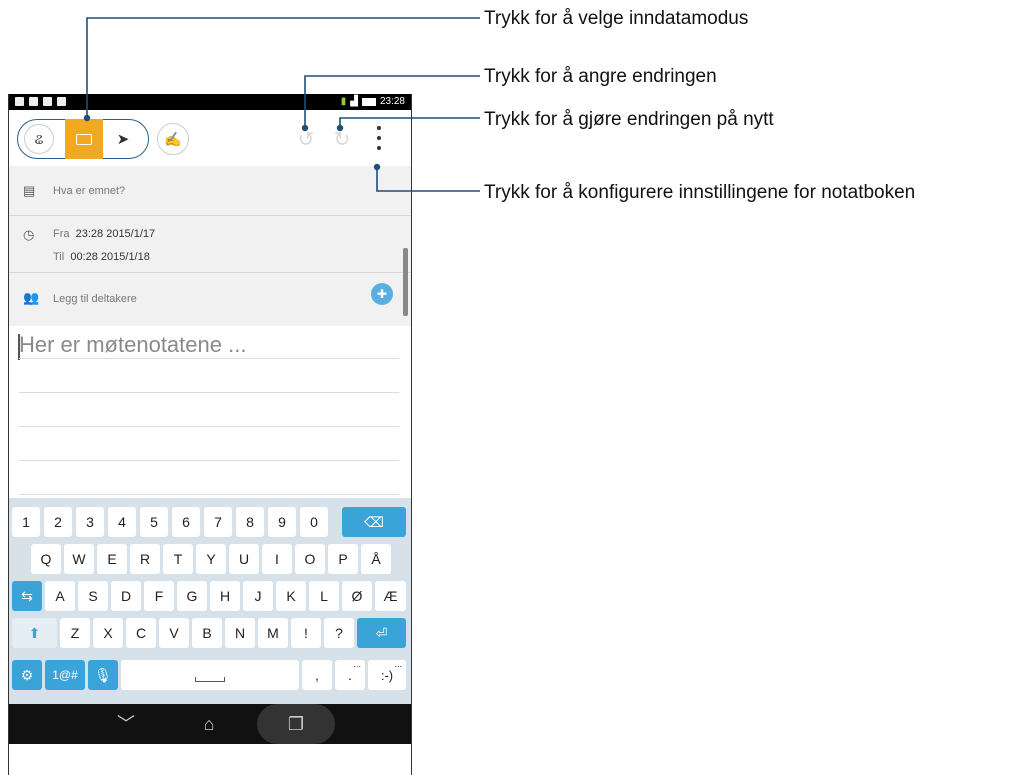  Describe the element at coordinates (392, 101) in the screenshot. I see `leader-undo` at that location.